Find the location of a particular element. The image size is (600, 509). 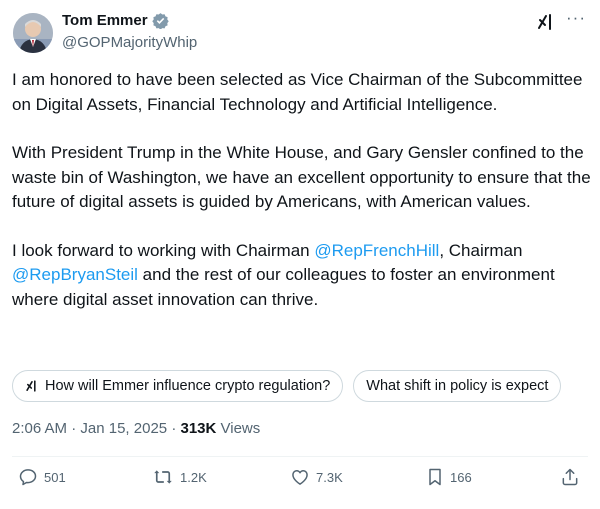

share-button is located at coordinates (573, 477).